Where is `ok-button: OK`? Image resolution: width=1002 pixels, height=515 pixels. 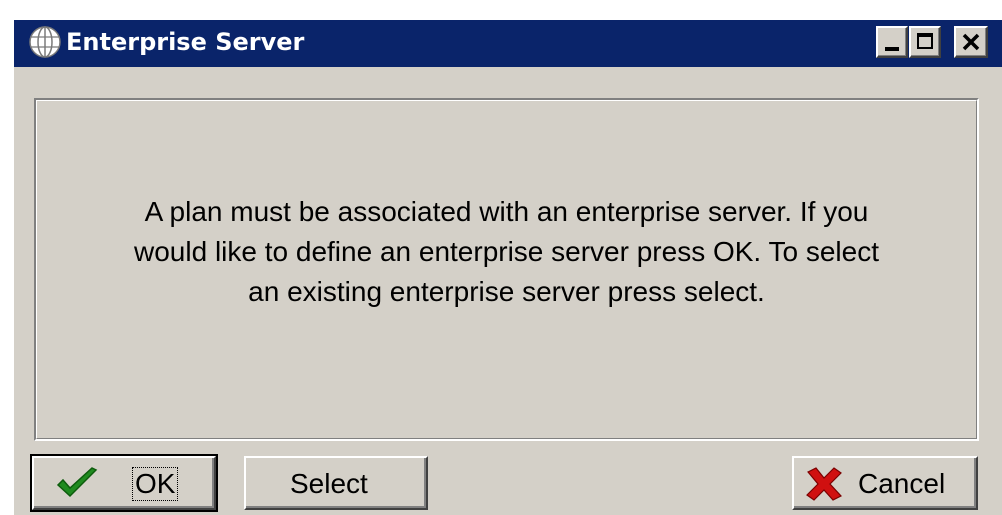 ok-button: OK is located at coordinates (124, 483).